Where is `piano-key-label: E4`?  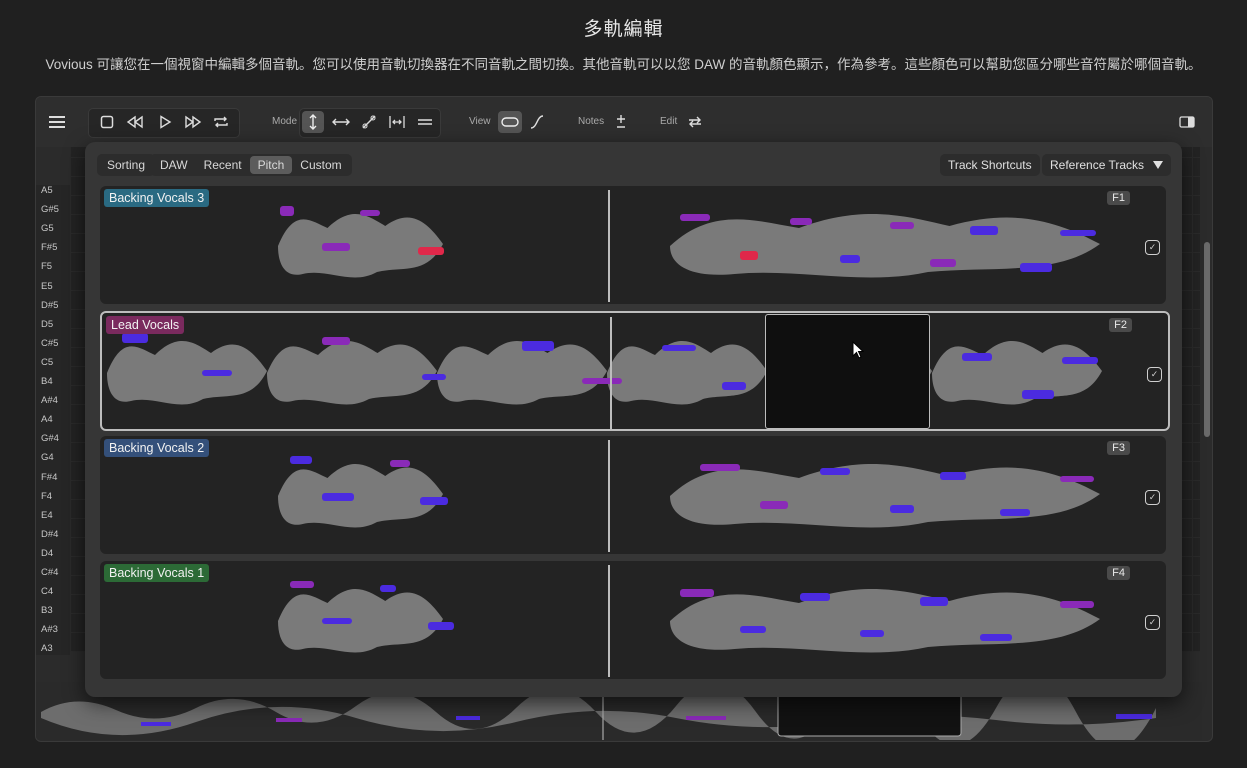 piano-key-label: E4 is located at coordinates (47, 515).